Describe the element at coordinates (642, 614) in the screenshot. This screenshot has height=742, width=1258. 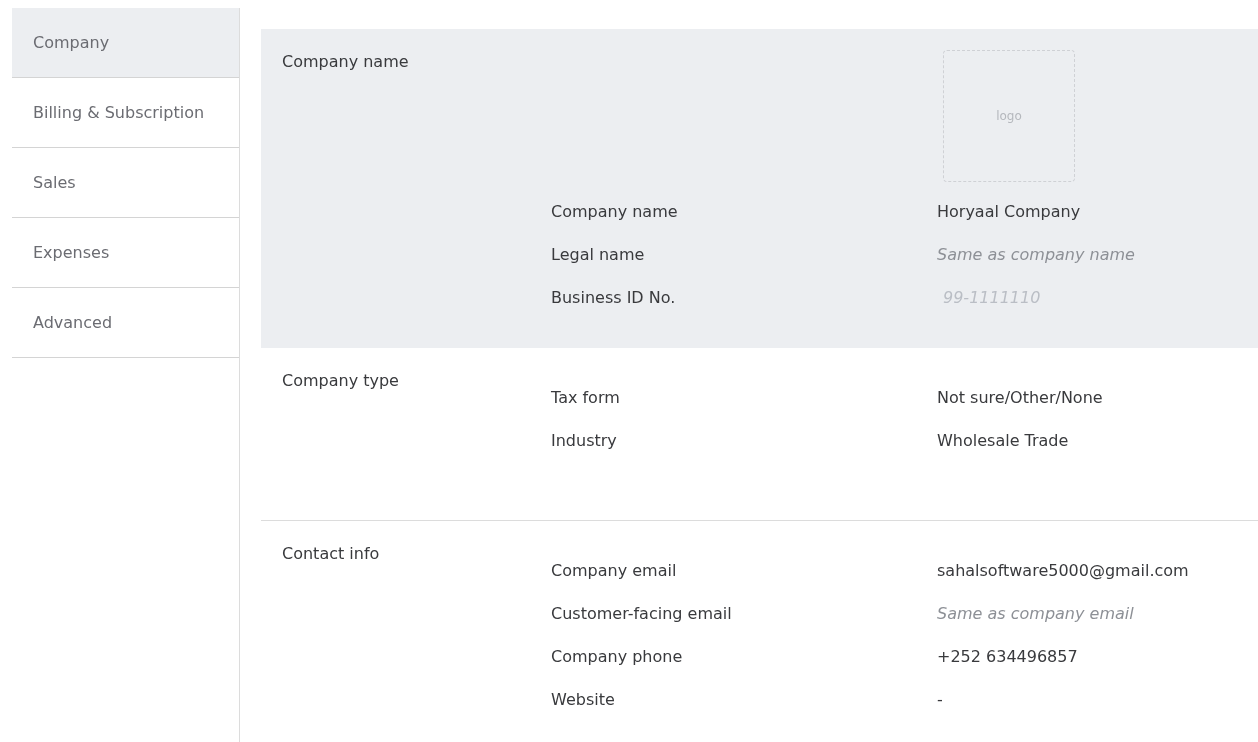
I see `field-label: Customer-facing email` at that location.